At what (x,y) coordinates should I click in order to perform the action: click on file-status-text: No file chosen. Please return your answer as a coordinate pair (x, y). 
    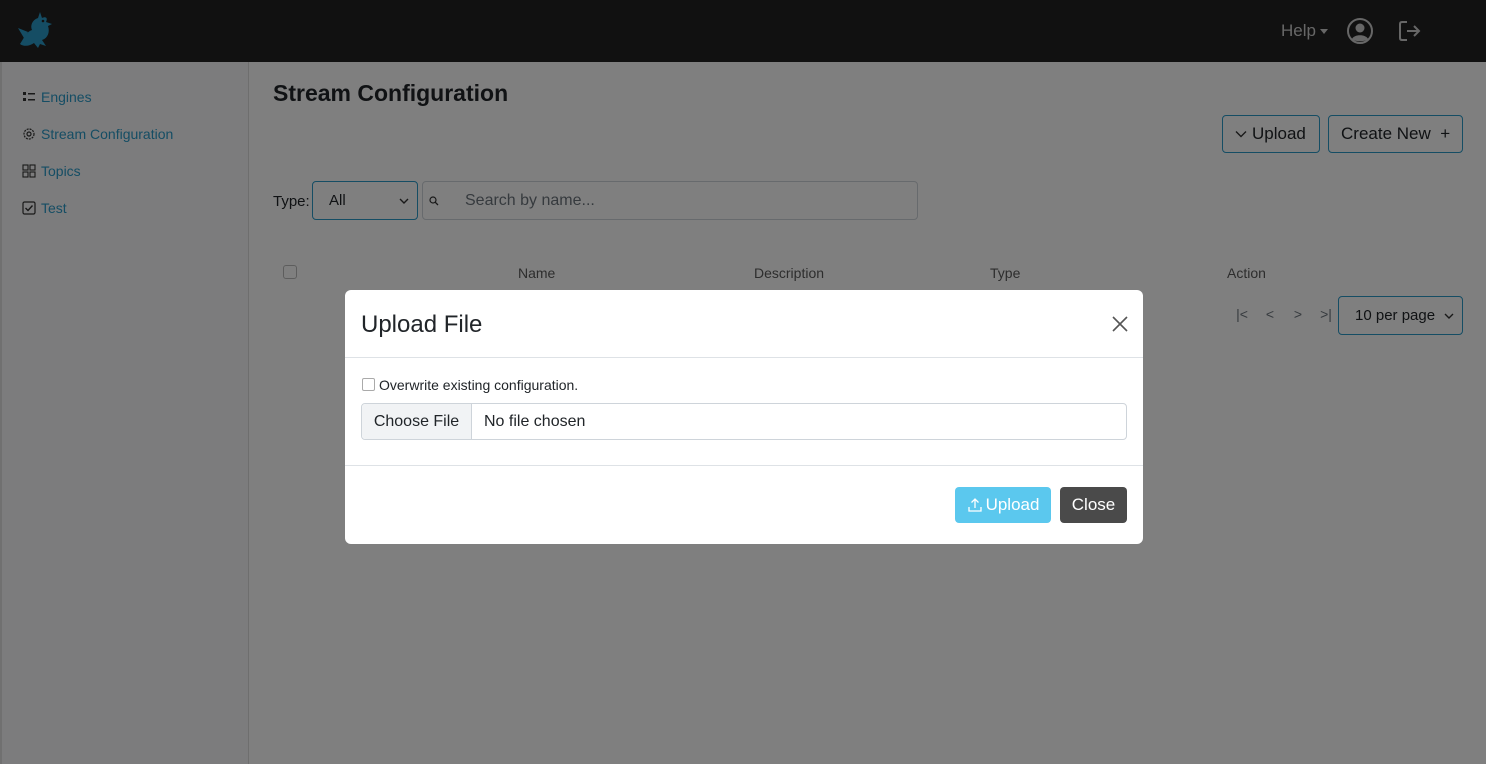
    Looking at the image, I should click on (535, 421).